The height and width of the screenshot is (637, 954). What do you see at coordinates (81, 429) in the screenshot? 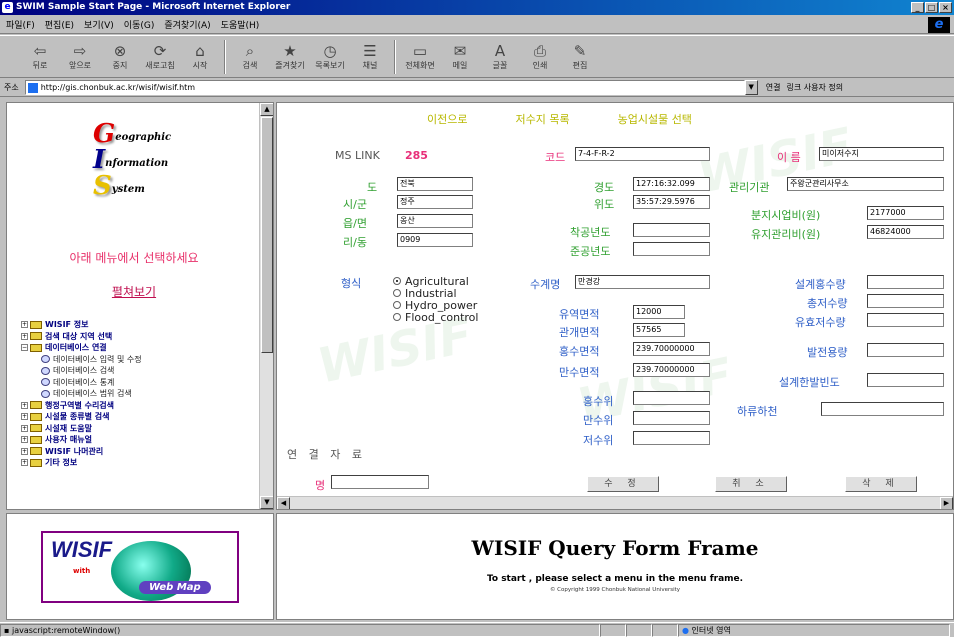
I see `tree-item-help: + 시설재 도움말` at bounding box center [81, 429].